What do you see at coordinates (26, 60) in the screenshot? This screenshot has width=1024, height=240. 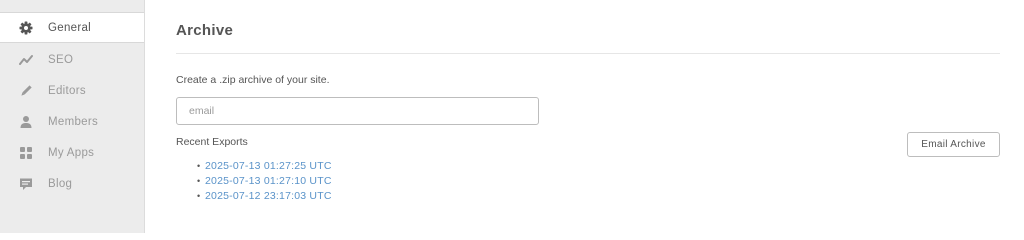 I see `trend-icon` at bounding box center [26, 60].